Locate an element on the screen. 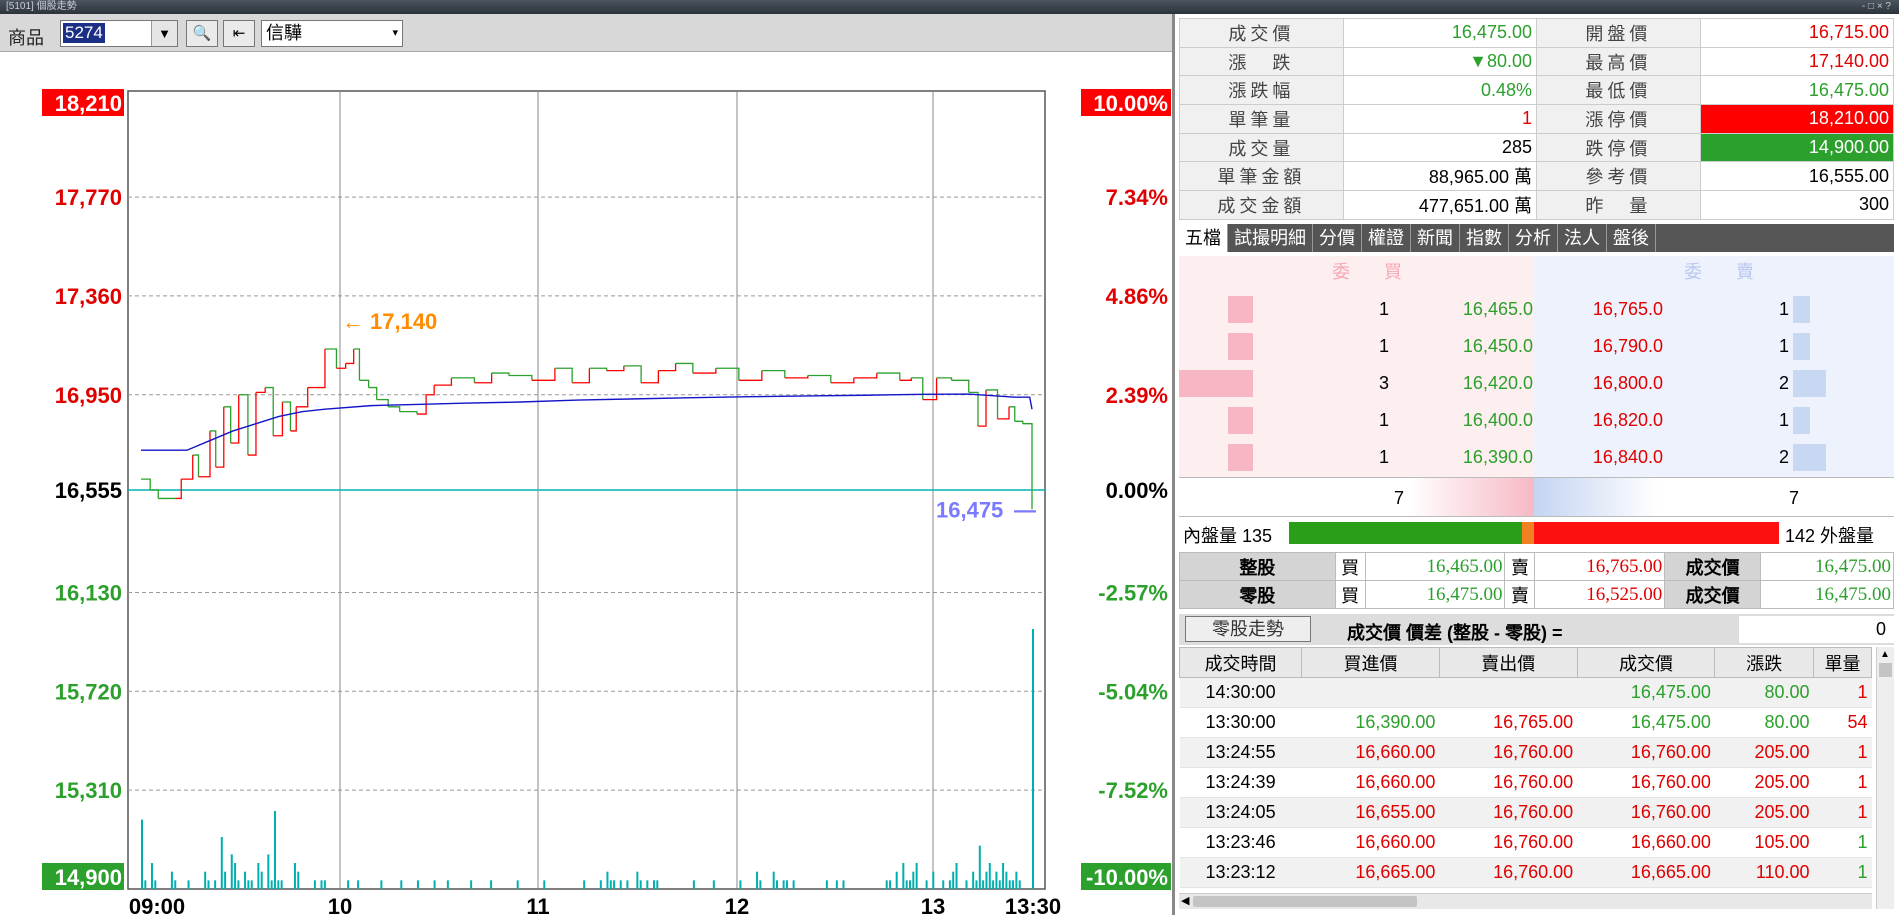  outer-volume-fill is located at coordinates (1656, 533).